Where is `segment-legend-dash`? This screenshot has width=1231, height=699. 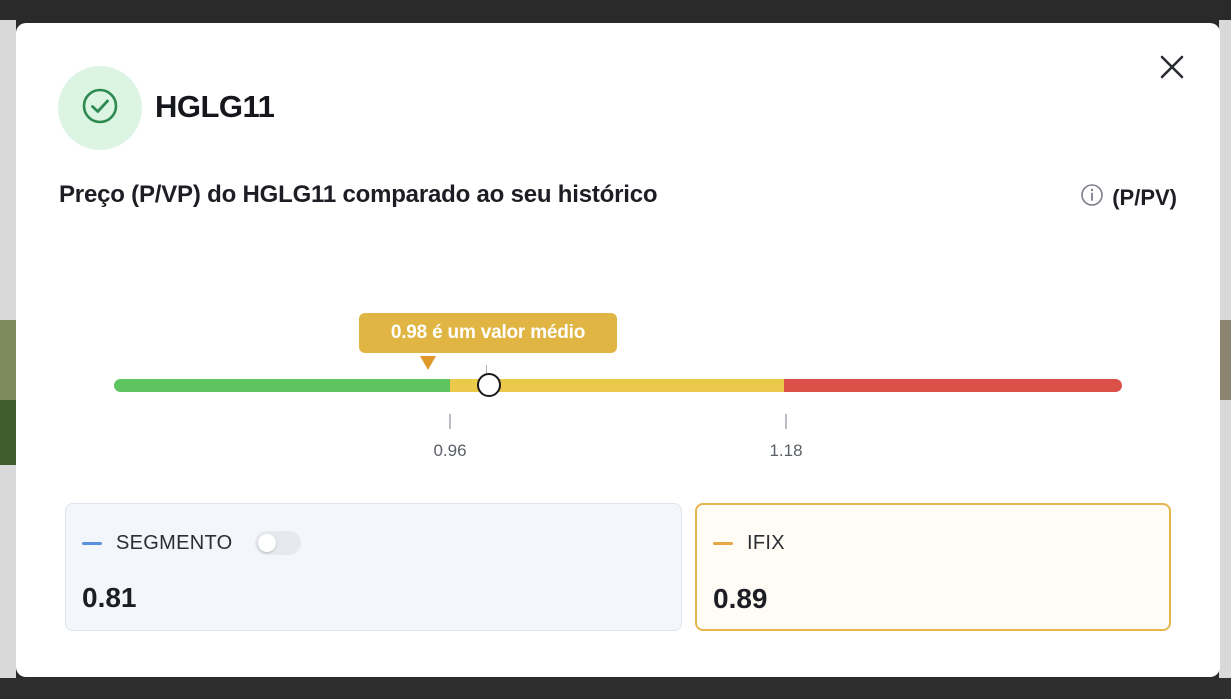
segment-legend-dash is located at coordinates (92, 543).